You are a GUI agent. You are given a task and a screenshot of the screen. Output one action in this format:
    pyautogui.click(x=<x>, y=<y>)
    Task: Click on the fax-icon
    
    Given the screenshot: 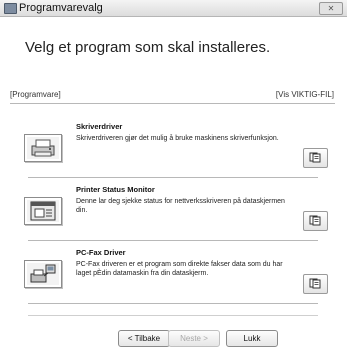 What is the action you would take?
    pyautogui.click(x=43, y=274)
    